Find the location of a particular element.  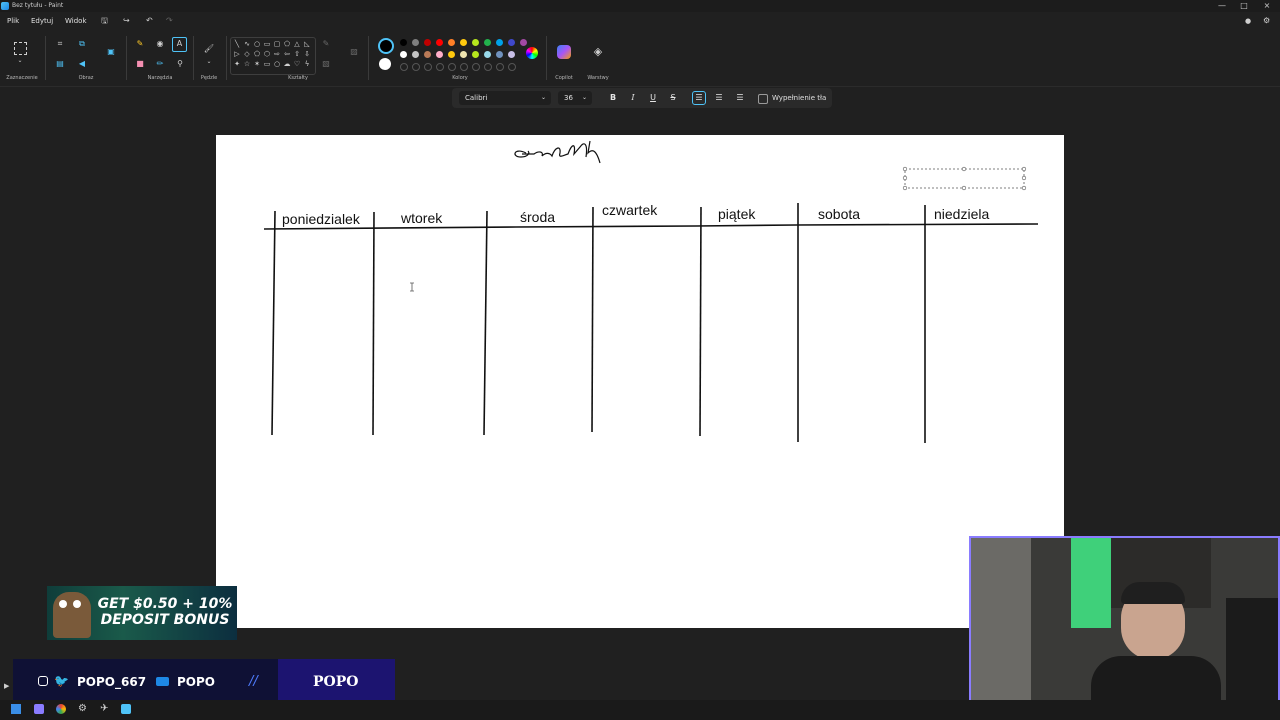

redo-icon: ↷ is located at coordinates (169, 21).